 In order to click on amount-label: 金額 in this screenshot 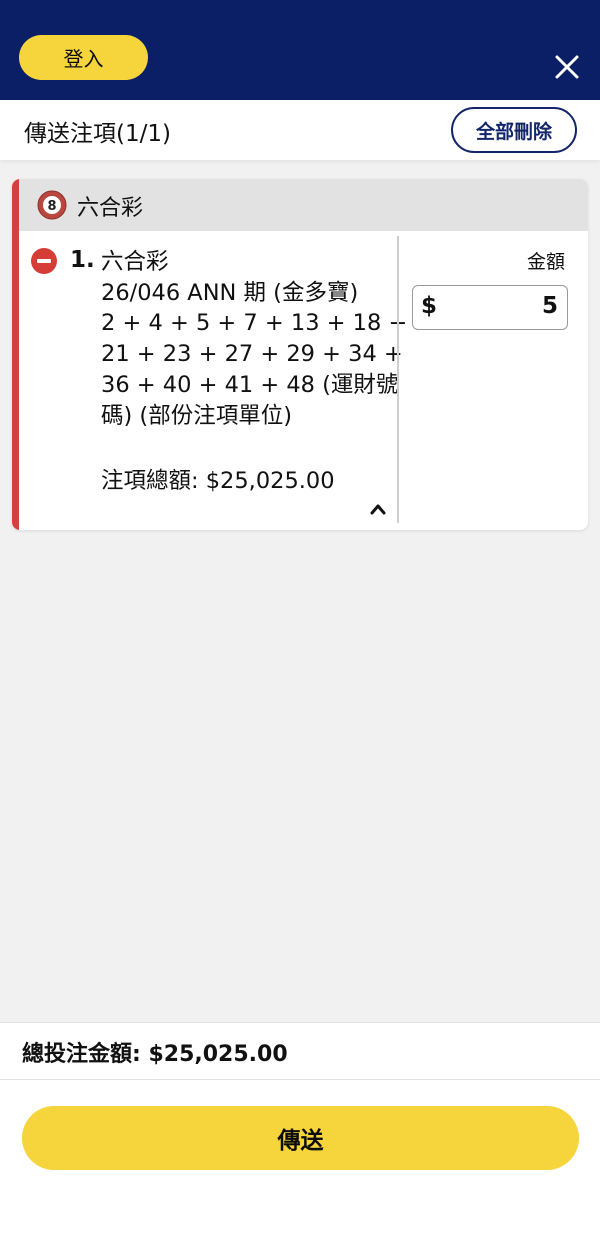, I will do `click(546, 262)`.